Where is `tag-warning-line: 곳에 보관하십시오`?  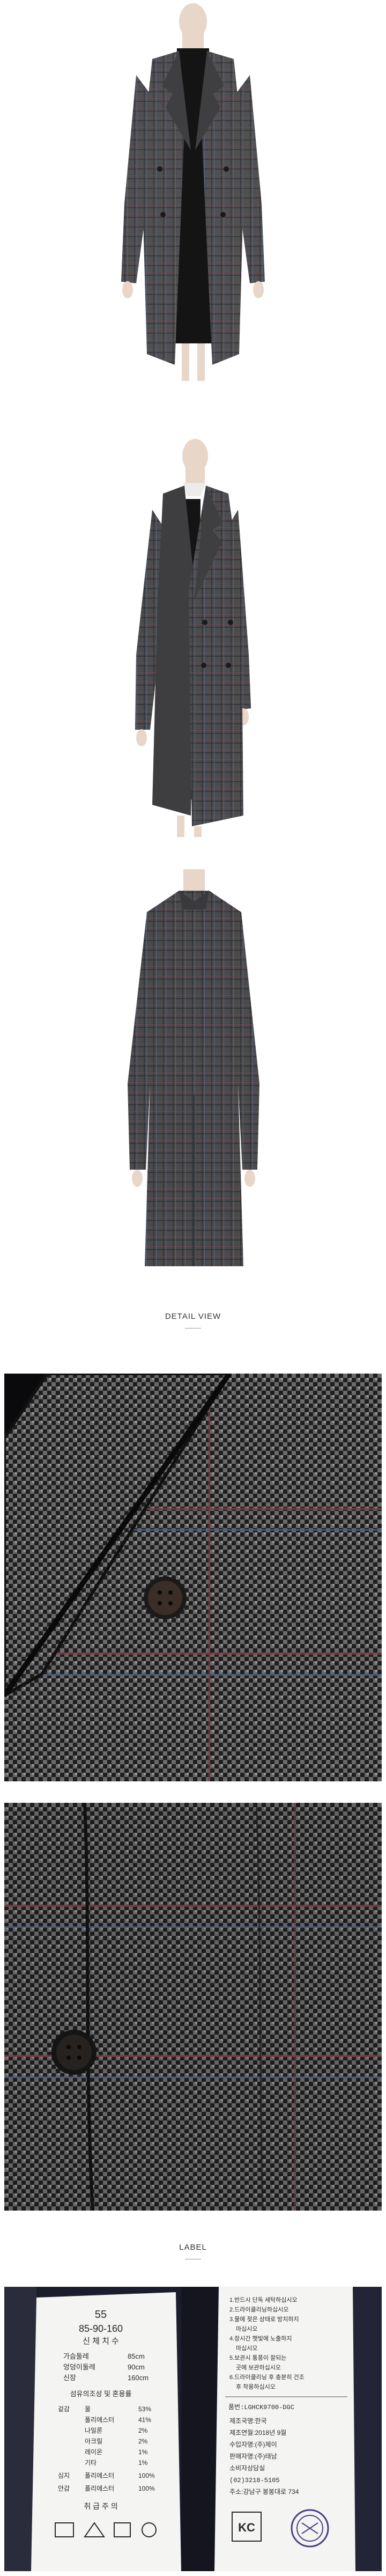
tag-warning-line: 곳에 보관하십시오 is located at coordinates (258, 2367).